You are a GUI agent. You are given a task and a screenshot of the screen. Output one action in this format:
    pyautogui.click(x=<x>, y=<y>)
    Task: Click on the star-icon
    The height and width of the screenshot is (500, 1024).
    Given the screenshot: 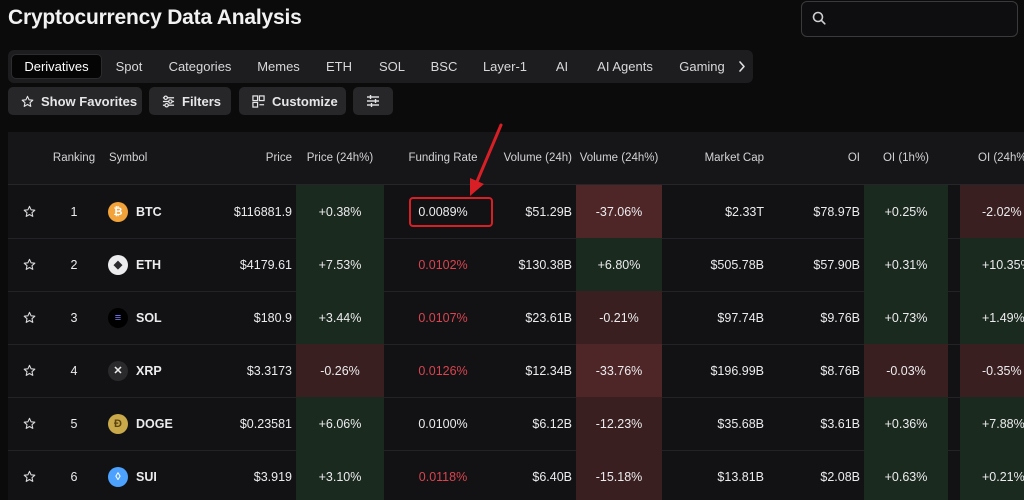 What is the action you would take?
    pyautogui.click(x=27, y=101)
    